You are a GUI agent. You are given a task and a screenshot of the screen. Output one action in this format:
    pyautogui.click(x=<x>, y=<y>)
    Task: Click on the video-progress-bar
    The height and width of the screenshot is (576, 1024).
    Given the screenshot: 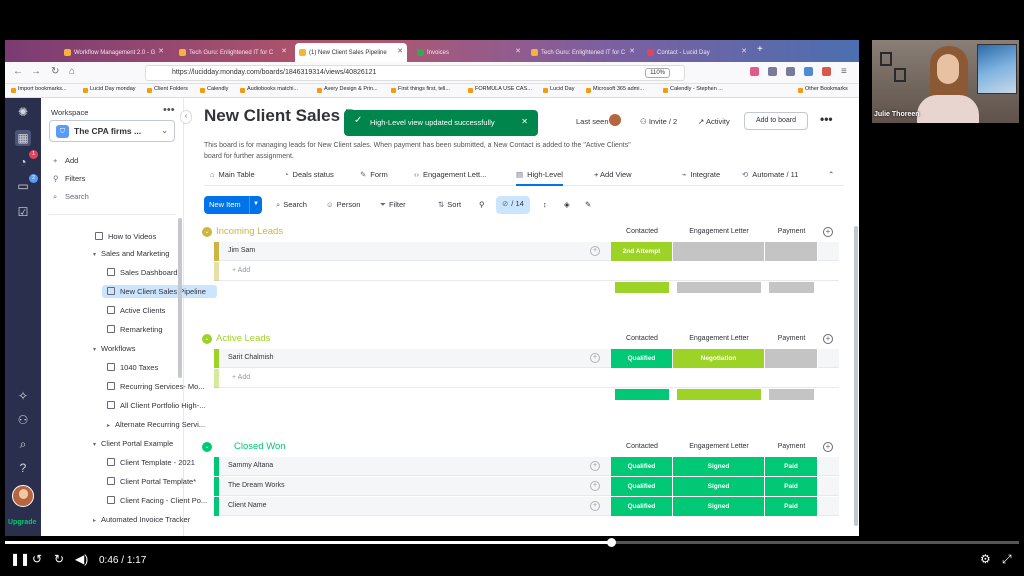 What is the action you would take?
    pyautogui.click(x=512, y=542)
    